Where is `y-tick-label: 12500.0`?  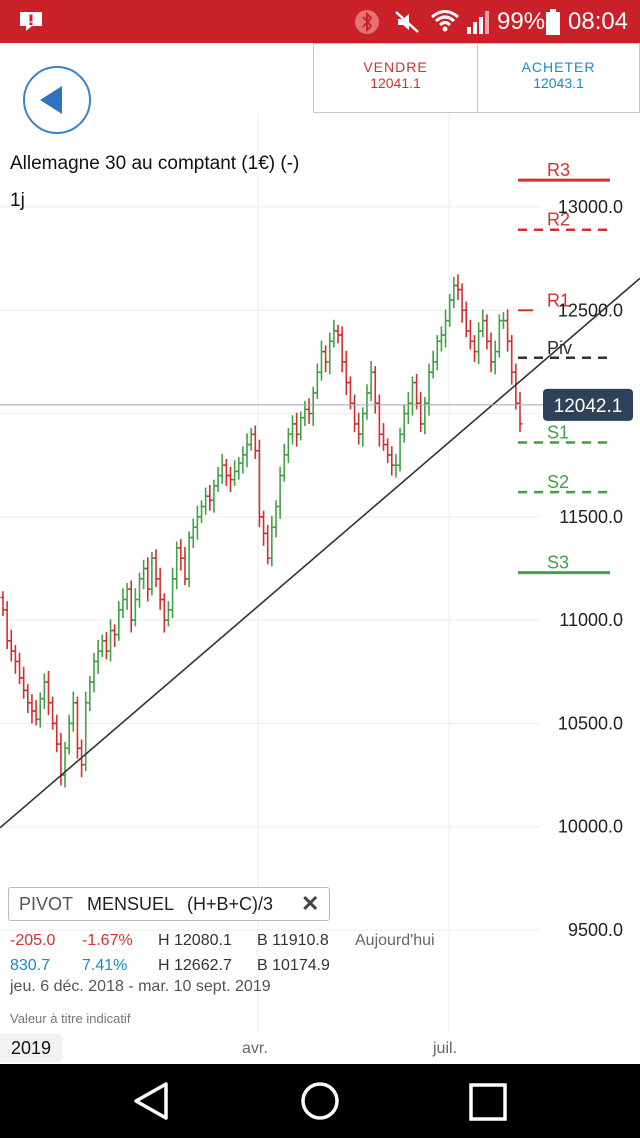 y-tick-label: 12500.0 is located at coordinates (590, 310).